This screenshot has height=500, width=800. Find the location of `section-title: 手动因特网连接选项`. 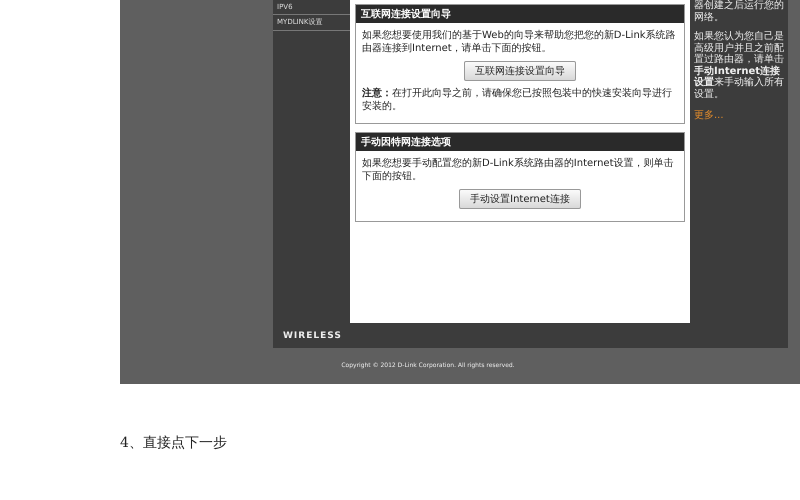

section-title: 手动因特网连接选项 is located at coordinates (520, 142).